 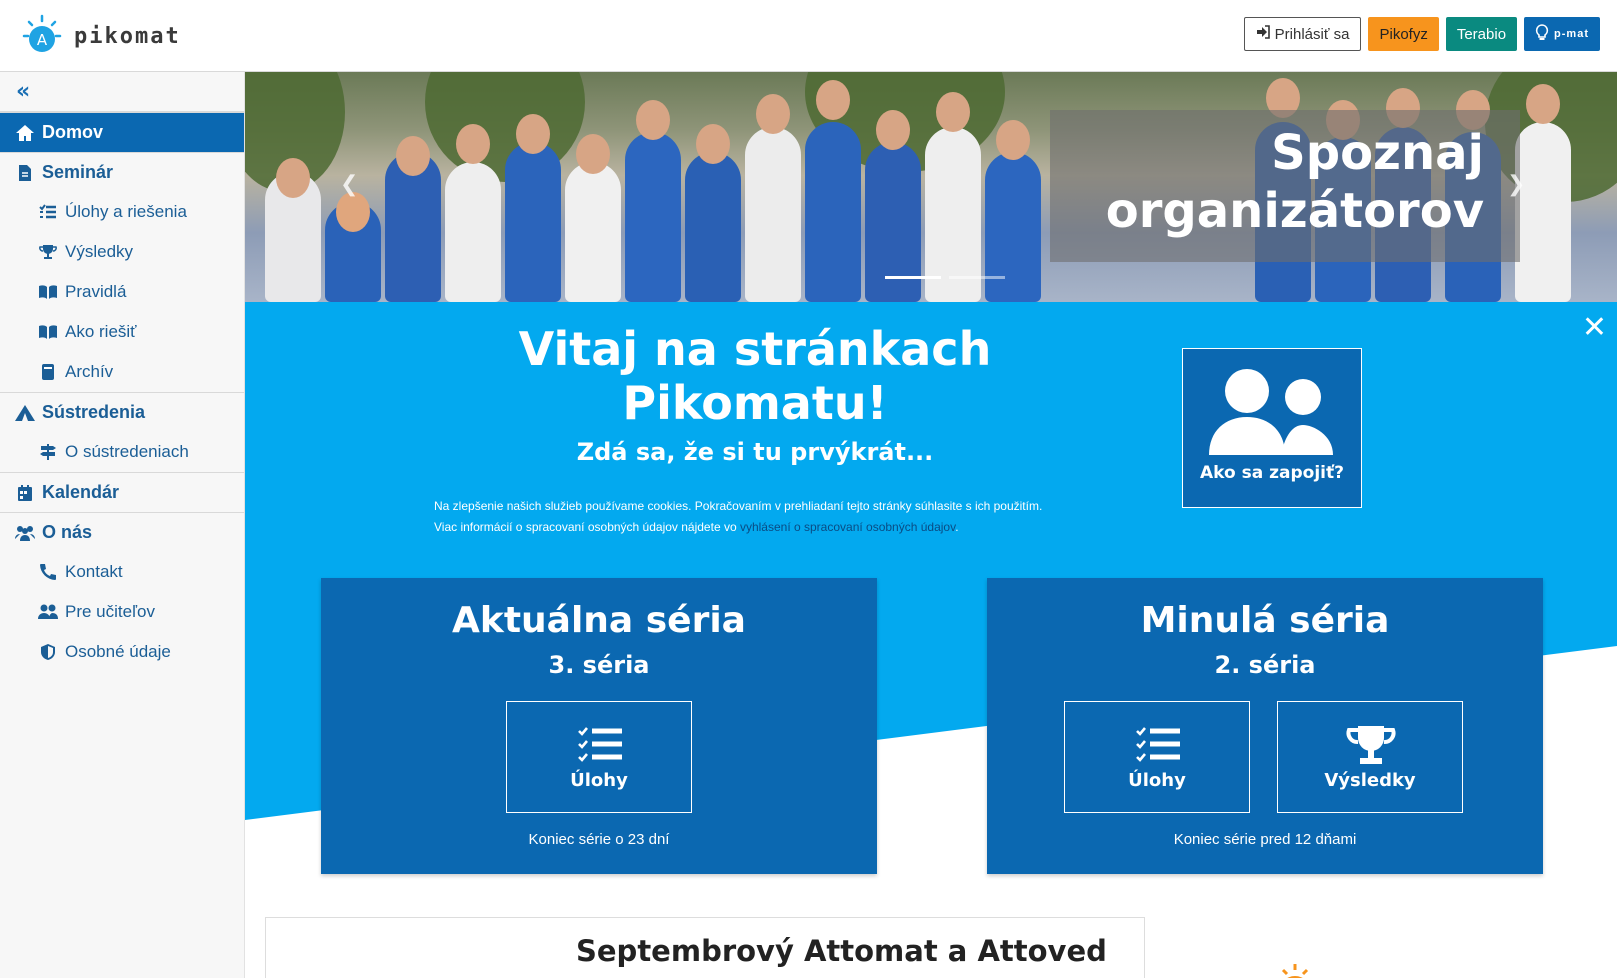 I want to click on book-icon, so click(x=48, y=372).